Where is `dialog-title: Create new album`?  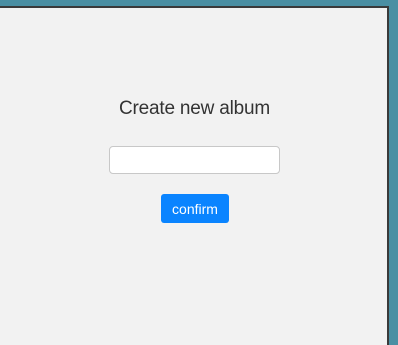
dialog-title: Create new album is located at coordinates (194, 108).